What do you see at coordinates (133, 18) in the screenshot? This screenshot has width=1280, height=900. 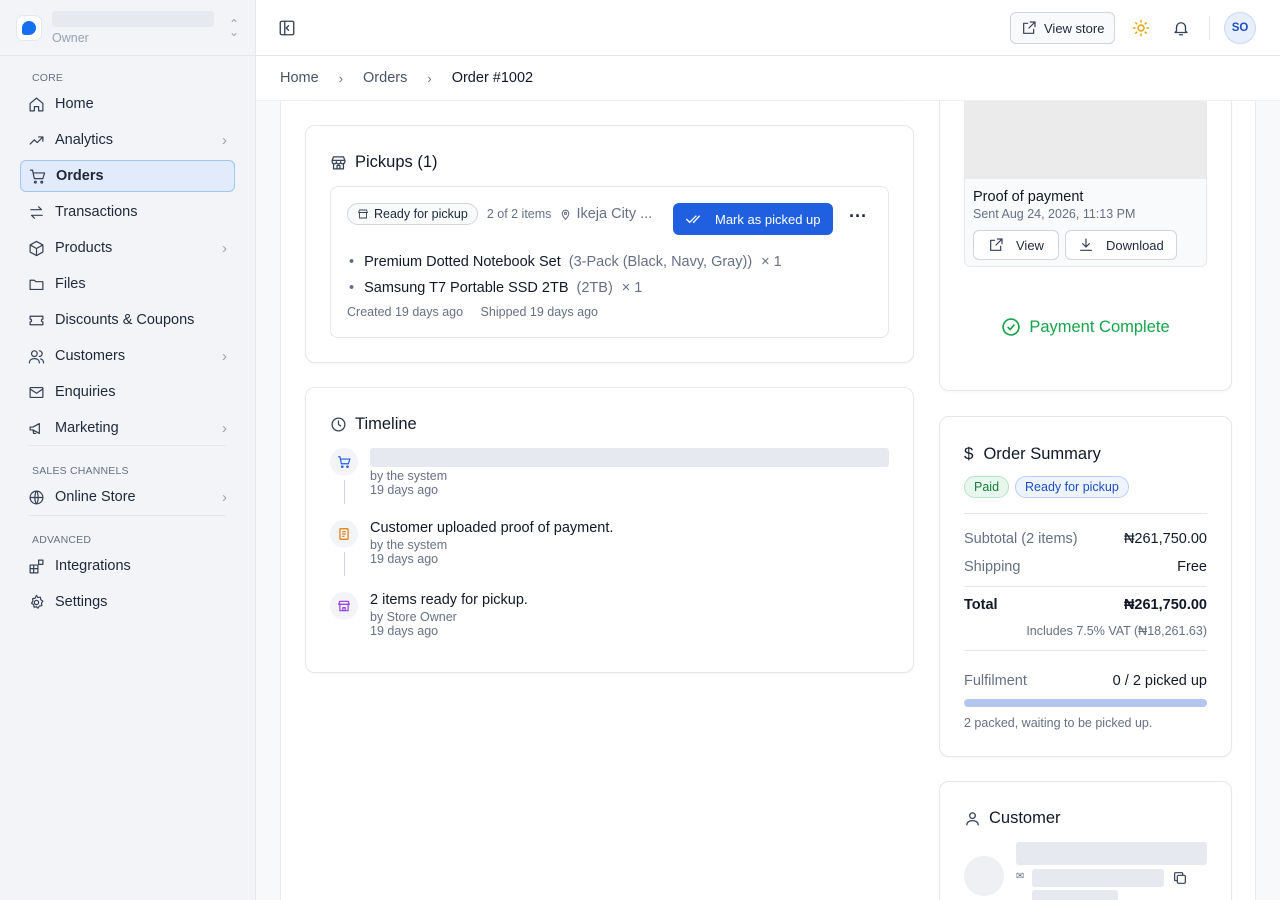 I see `store-name-placeholder` at bounding box center [133, 18].